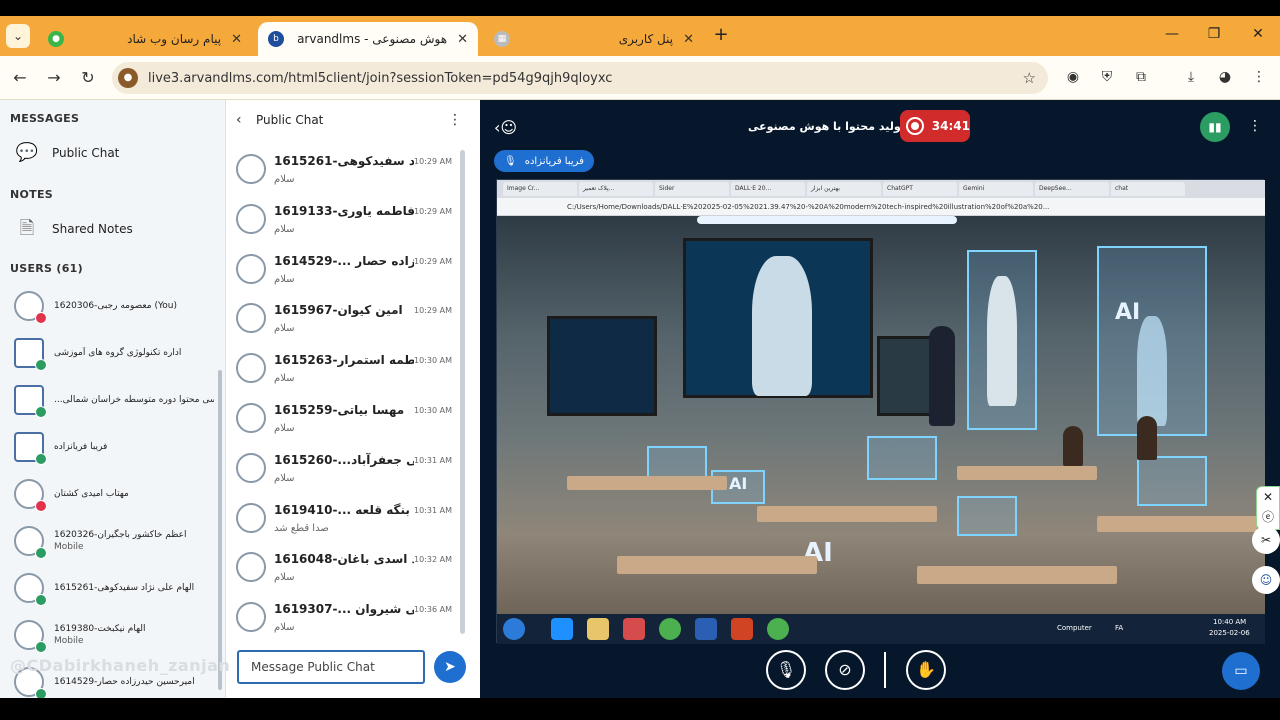 Image resolution: width=1280 pixels, height=720 pixels. What do you see at coordinates (244, 120) in the screenshot?
I see `chevron-left-icon: ‹` at bounding box center [244, 120].